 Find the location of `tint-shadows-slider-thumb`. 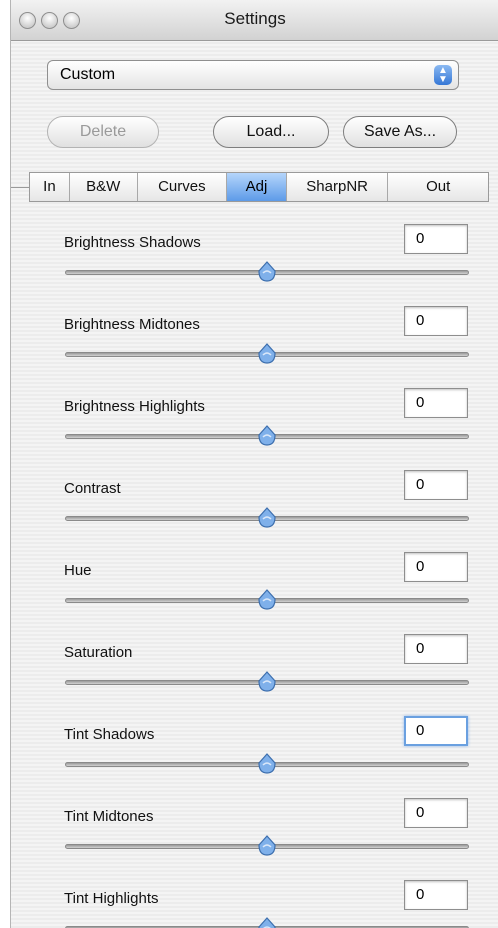

tint-shadows-slider-thumb is located at coordinates (267, 764).